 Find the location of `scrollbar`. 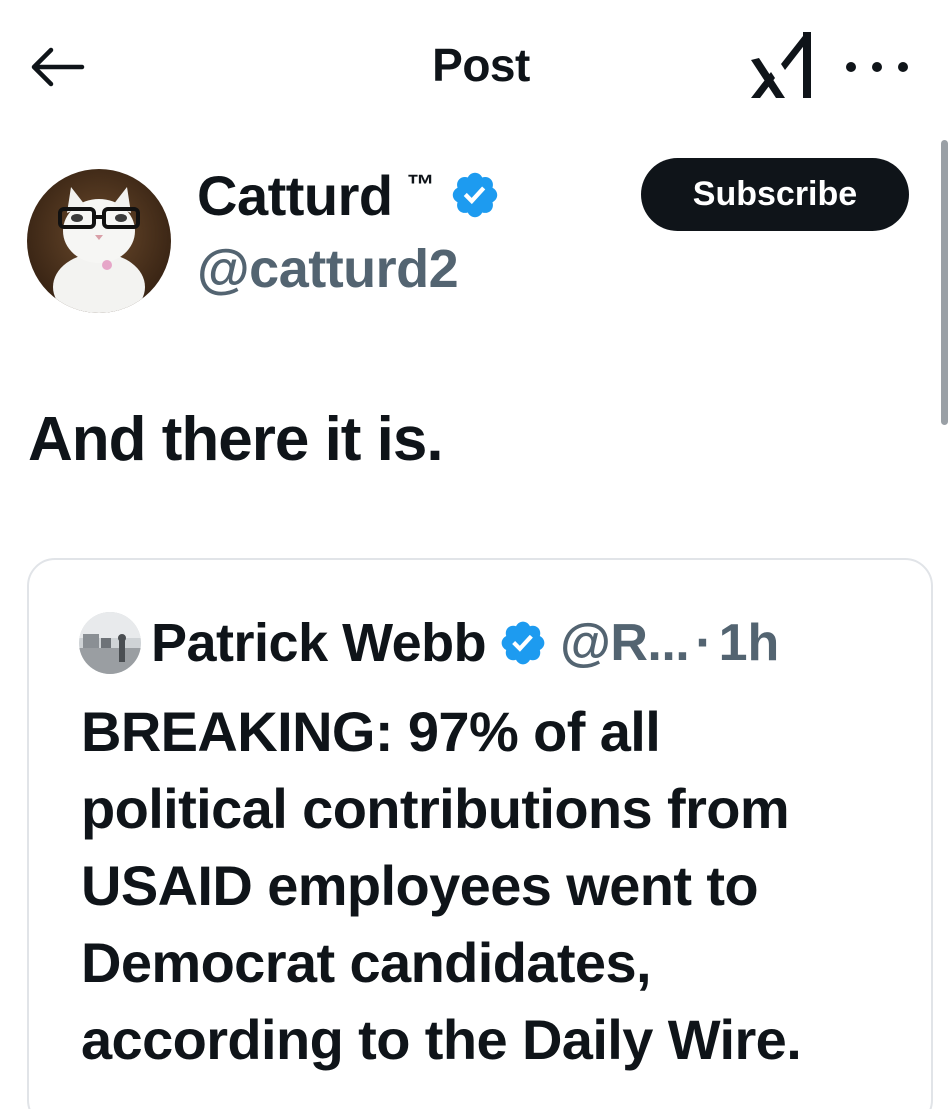

scrollbar is located at coordinates (944, 282).